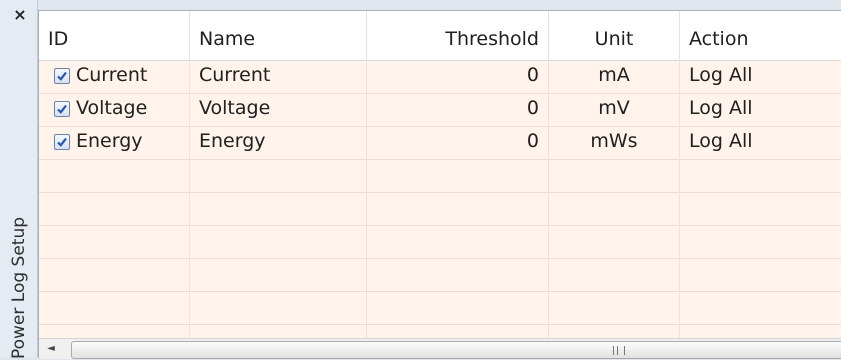 This screenshot has height=360, width=841. I want to click on column-header-threshold: Threshold, so click(458, 35).